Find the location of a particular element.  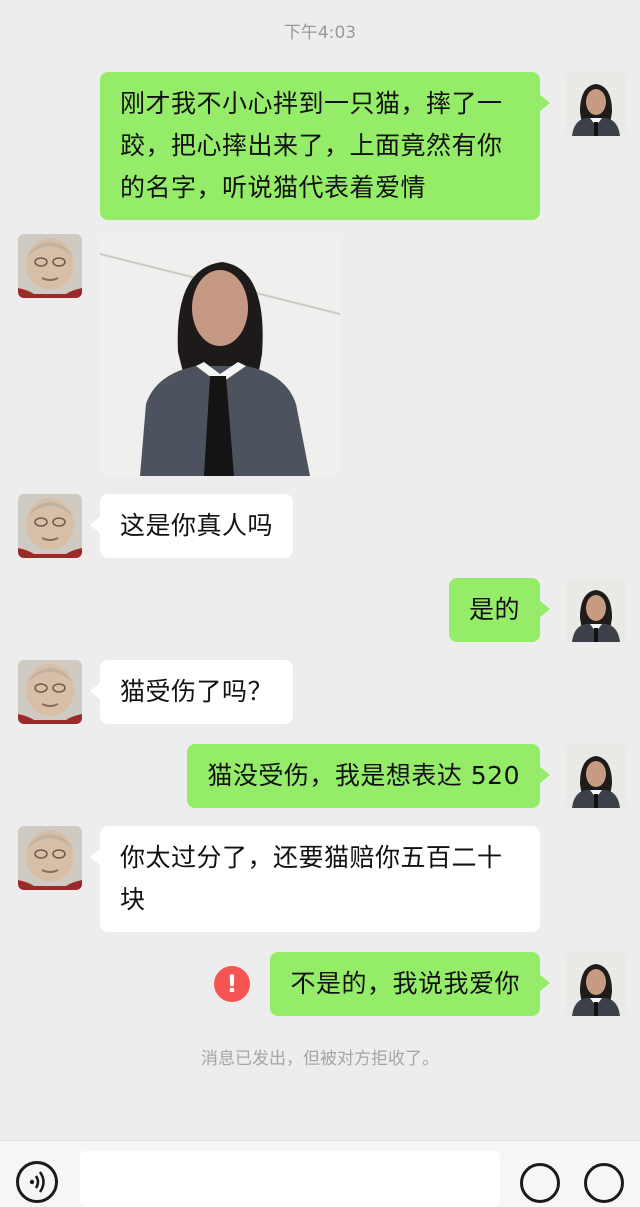

message-text: 你太过分了，还要猫赔你五百二十块 is located at coordinates (311, 878).